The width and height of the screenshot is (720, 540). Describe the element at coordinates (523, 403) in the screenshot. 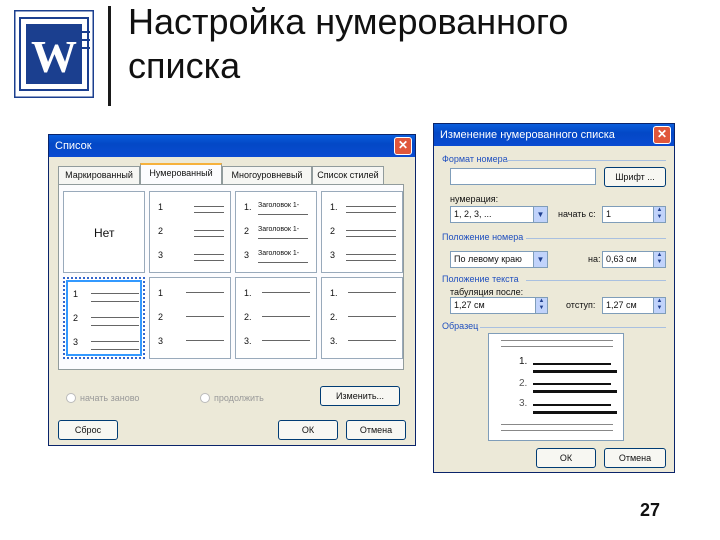

I see `sample-number-3: 3.` at that location.